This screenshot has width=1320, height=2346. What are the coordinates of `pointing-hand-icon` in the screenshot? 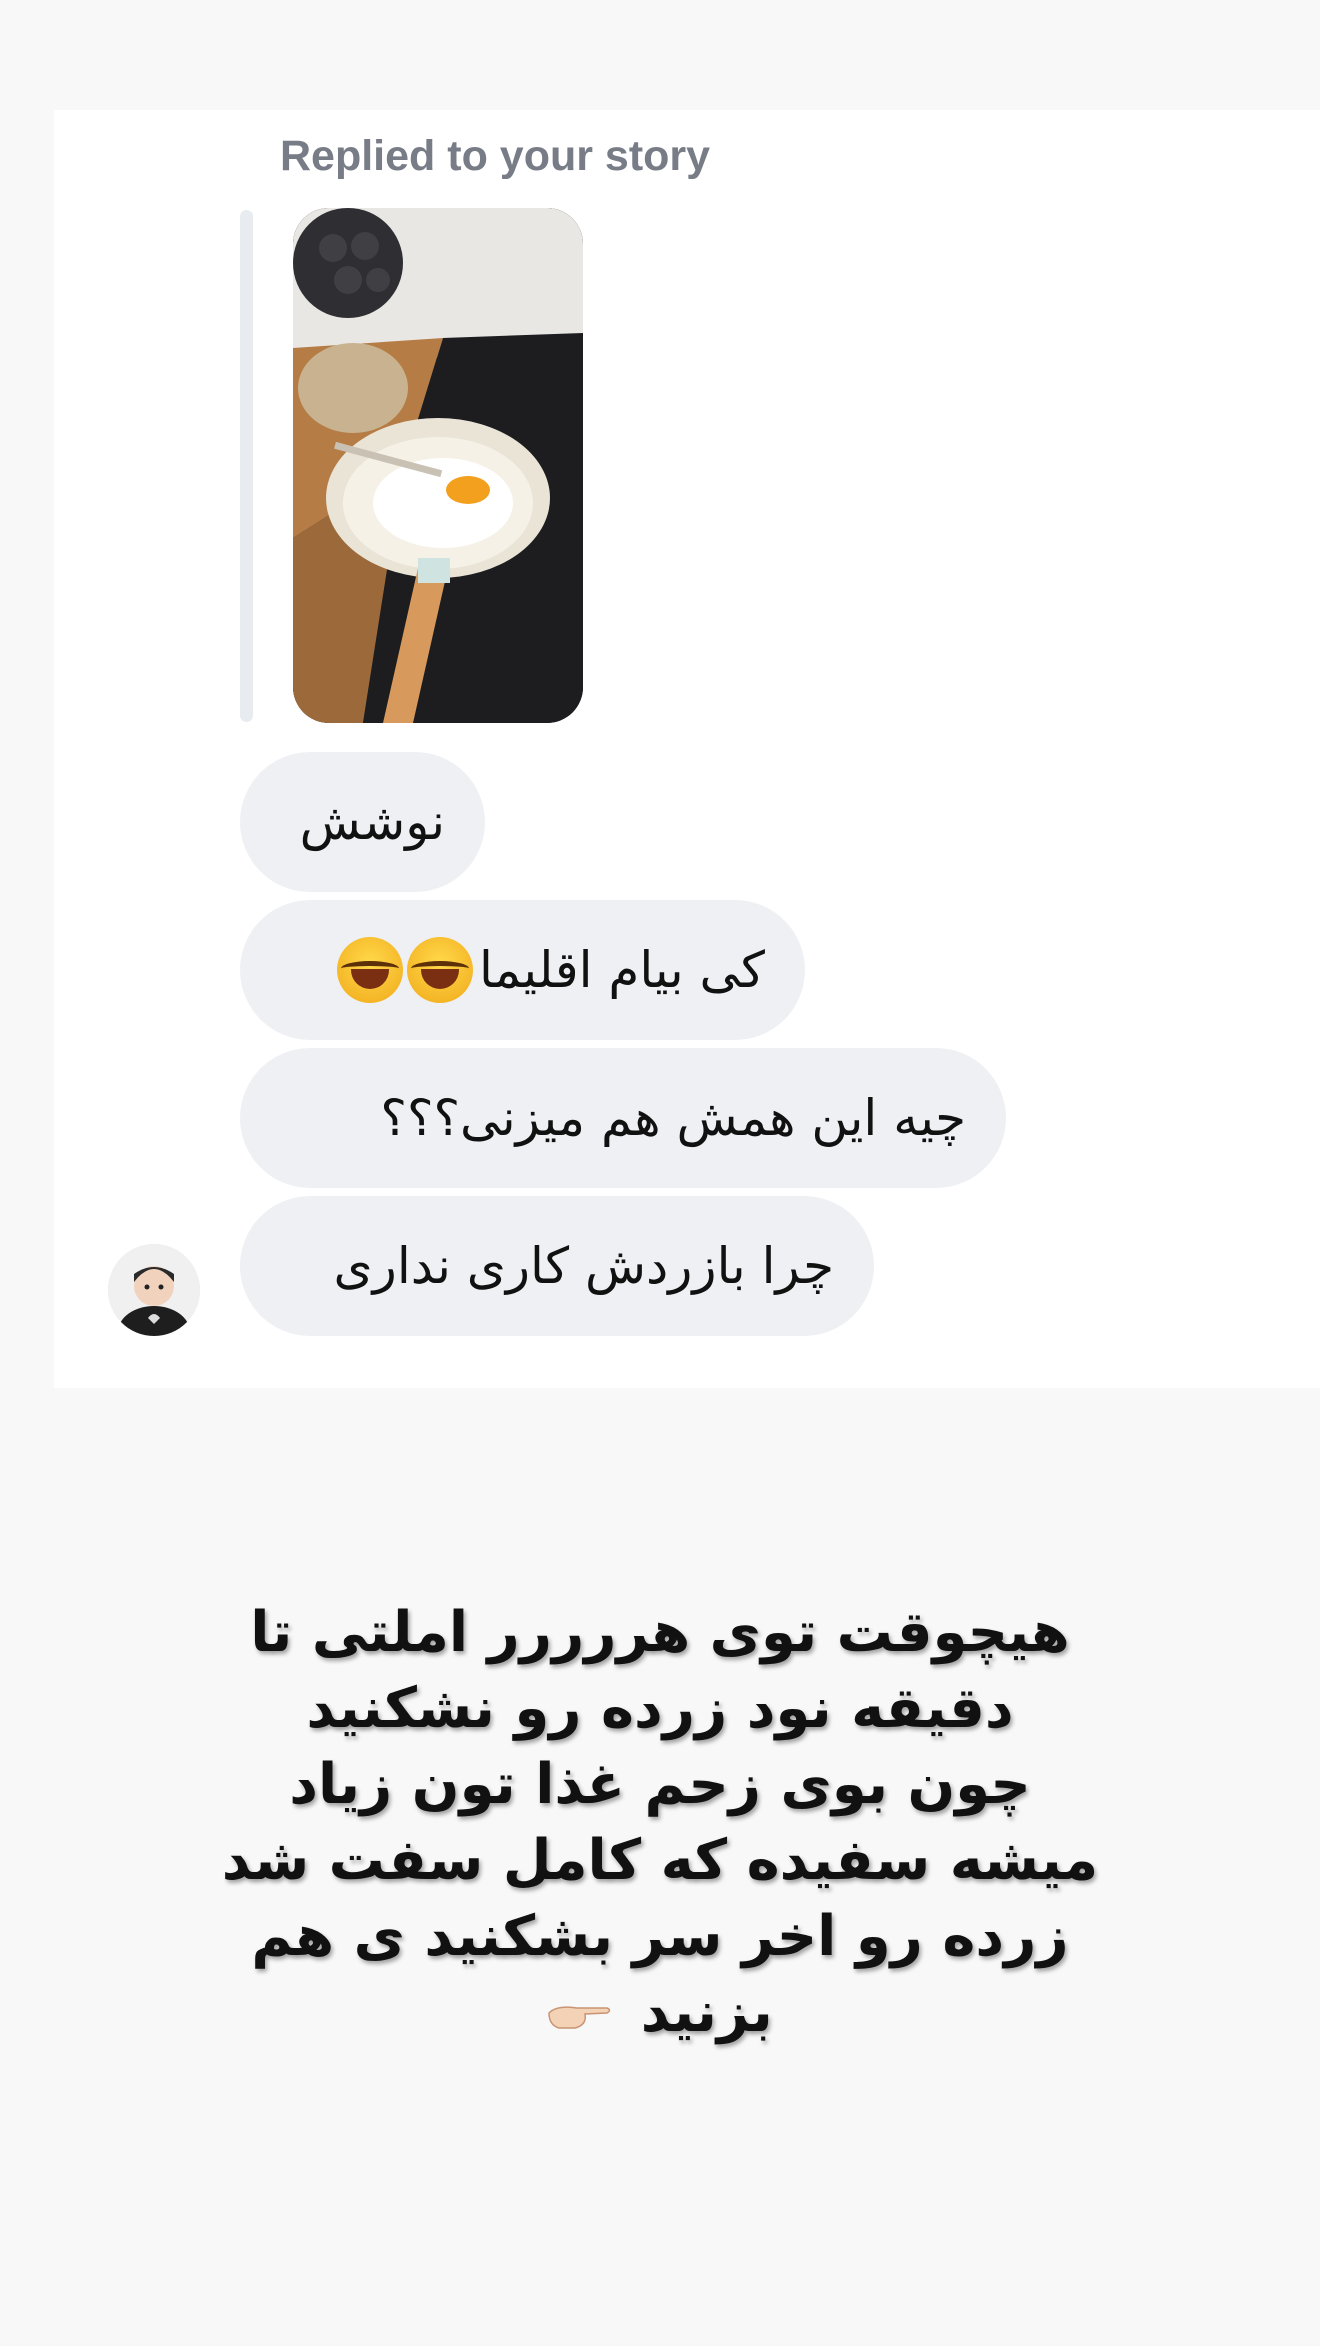 It's located at (579, 2017).